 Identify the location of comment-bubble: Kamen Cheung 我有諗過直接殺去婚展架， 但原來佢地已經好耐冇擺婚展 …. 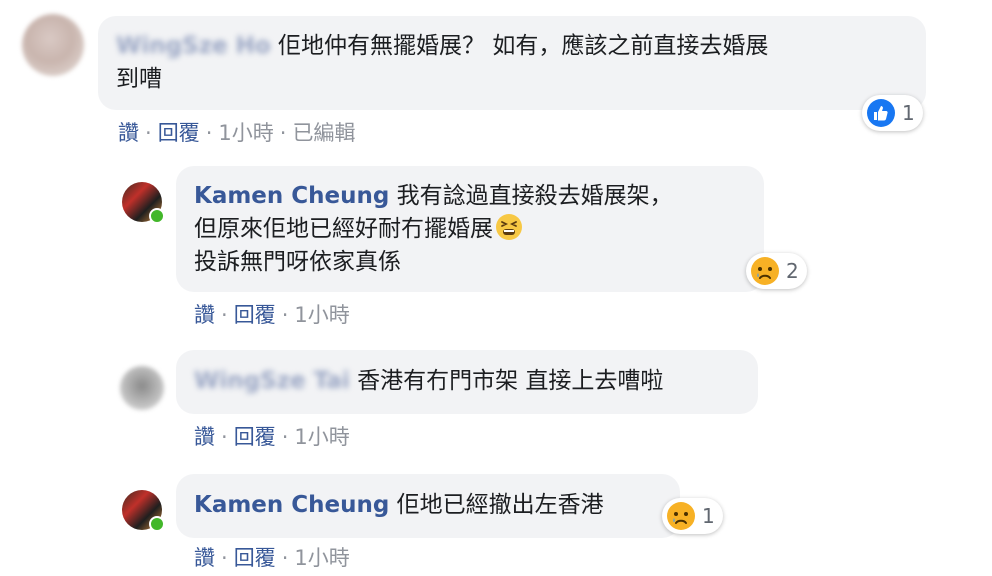
(470, 229).